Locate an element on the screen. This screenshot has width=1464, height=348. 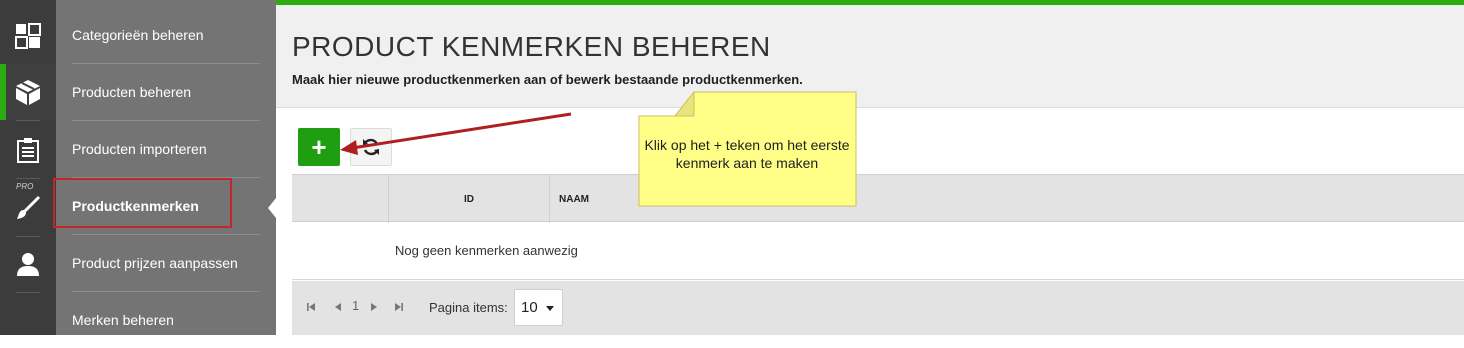
rail-item-dashboard is located at coordinates (28, 36).